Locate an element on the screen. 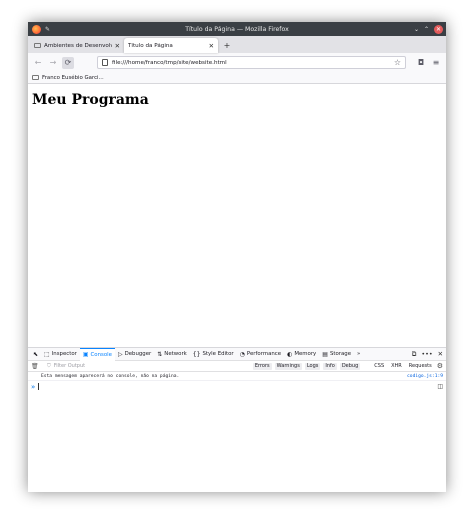 This screenshot has height=526, width=474. console-source-link: codigo.js:1:9 is located at coordinates (425, 376).